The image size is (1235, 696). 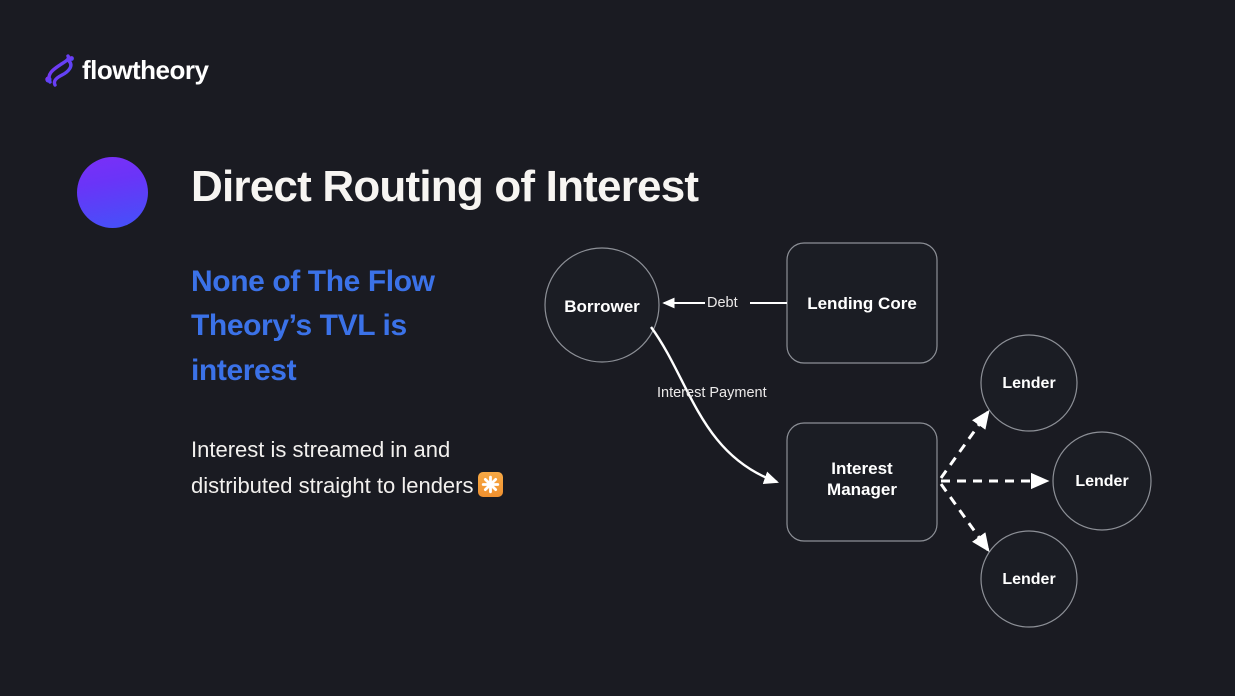 What do you see at coordinates (964, 518) in the screenshot?
I see `edge-dist-bottom` at bounding box center [964, 518].